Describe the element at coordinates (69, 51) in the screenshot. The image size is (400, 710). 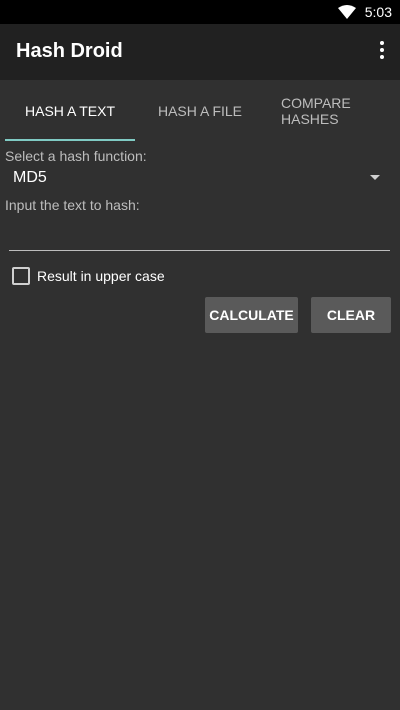
I see `app-title: Hash Droid` at that location.